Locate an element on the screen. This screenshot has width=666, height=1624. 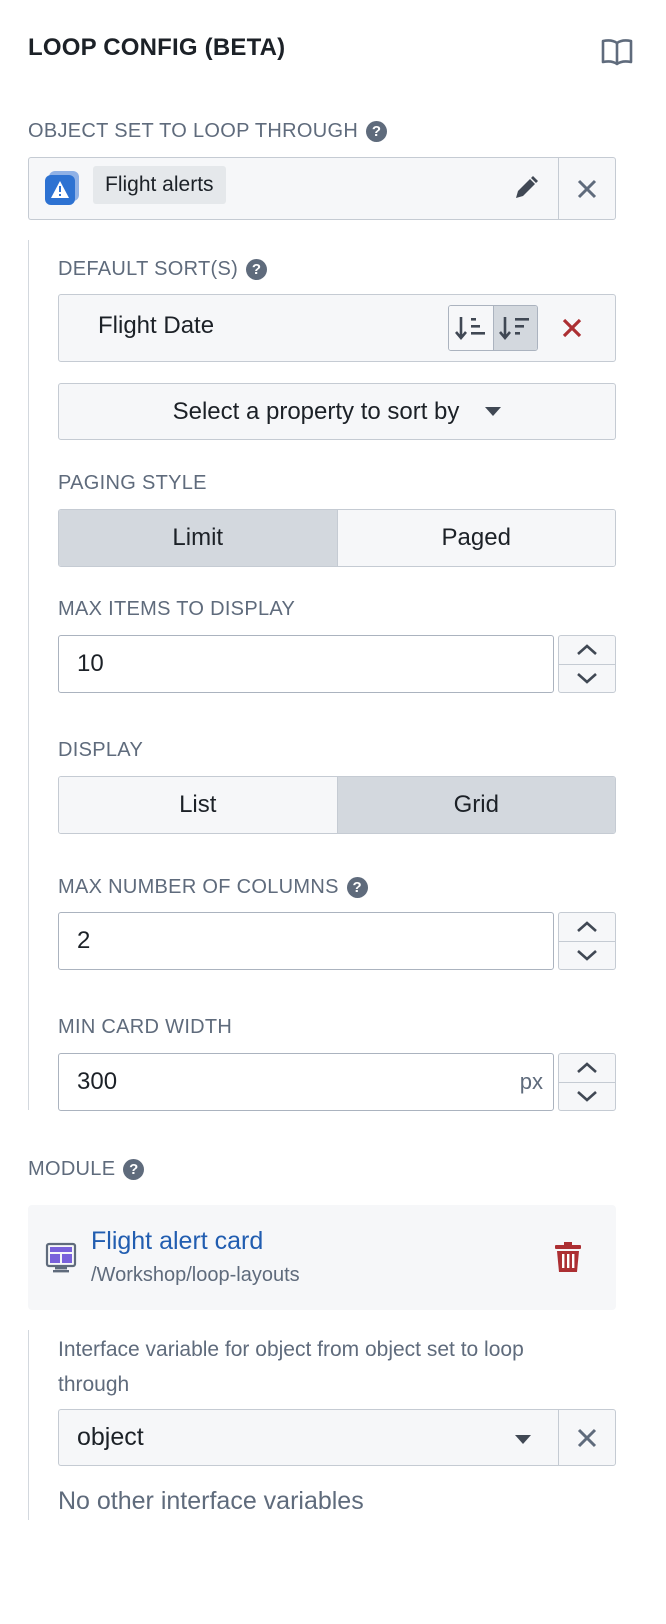
module-name-link: Flight alert card is located at coordinates (177, 1241).